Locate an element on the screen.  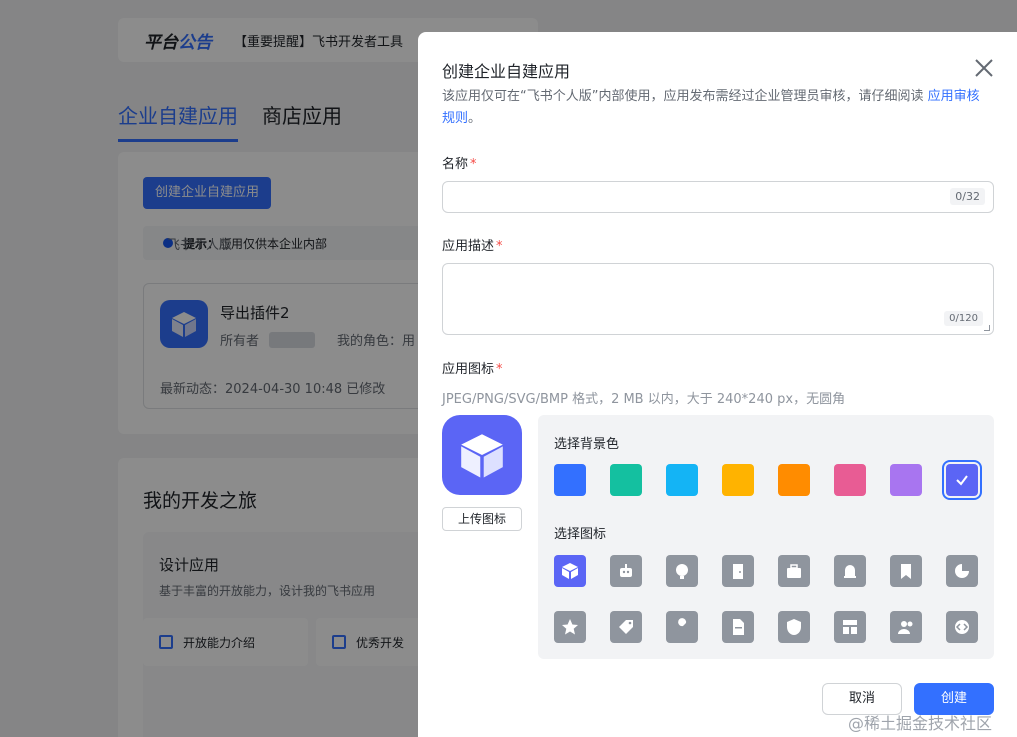
layout-icon is located at coordinates (850, 627).